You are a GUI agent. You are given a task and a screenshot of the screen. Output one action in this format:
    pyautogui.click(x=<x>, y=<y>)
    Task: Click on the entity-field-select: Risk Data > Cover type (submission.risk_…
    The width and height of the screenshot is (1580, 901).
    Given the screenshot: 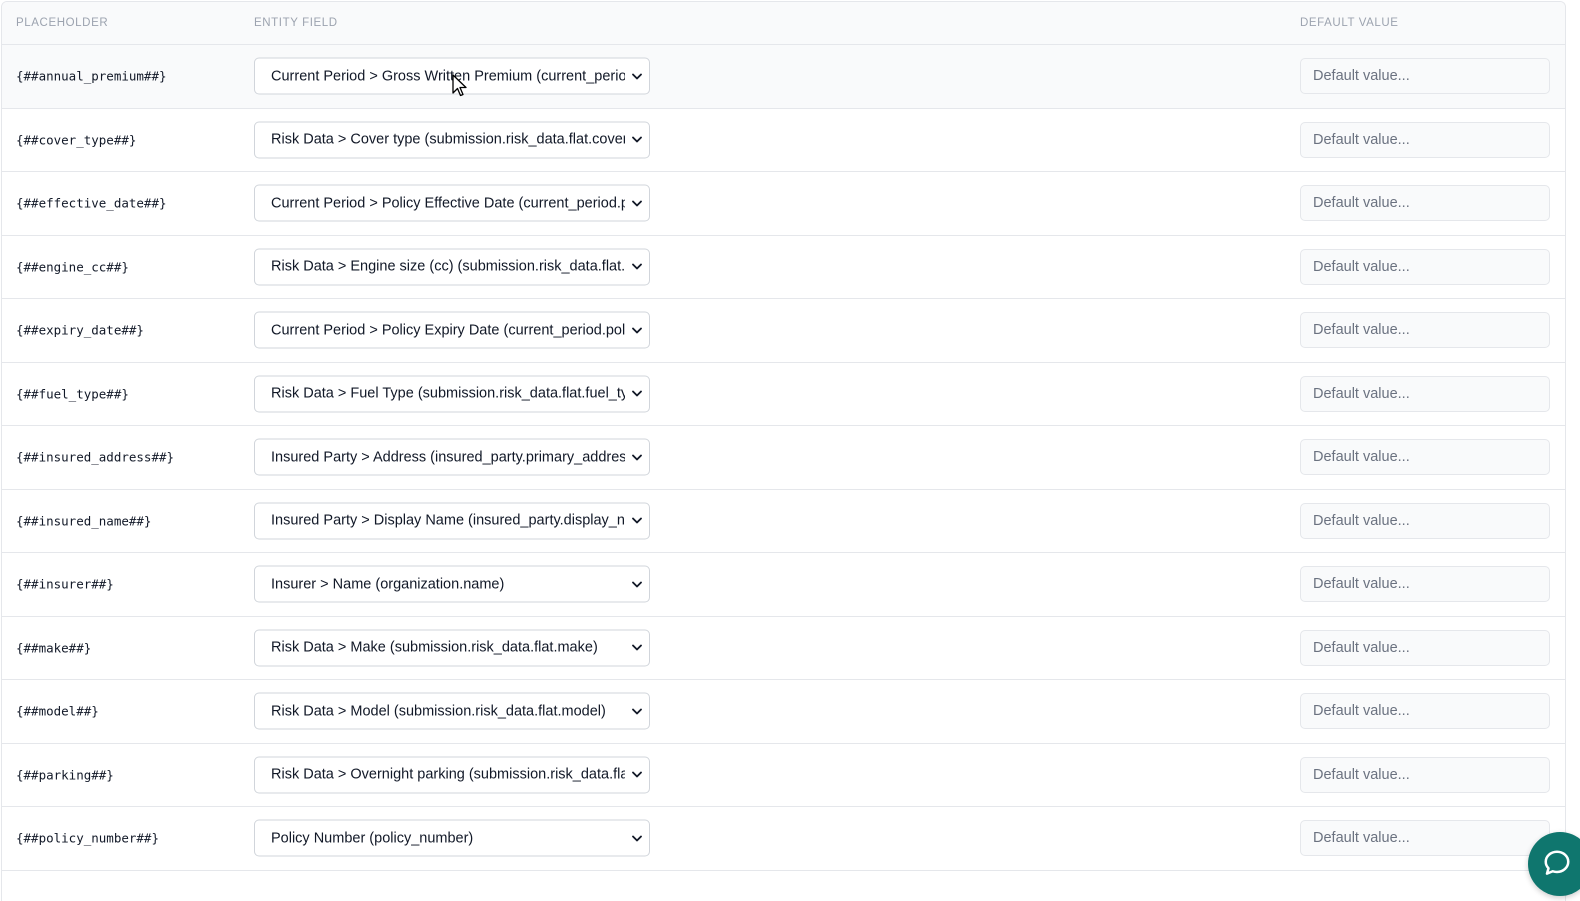 What is the action you would take?
    pyautogui.click(x=452, y=140)
    